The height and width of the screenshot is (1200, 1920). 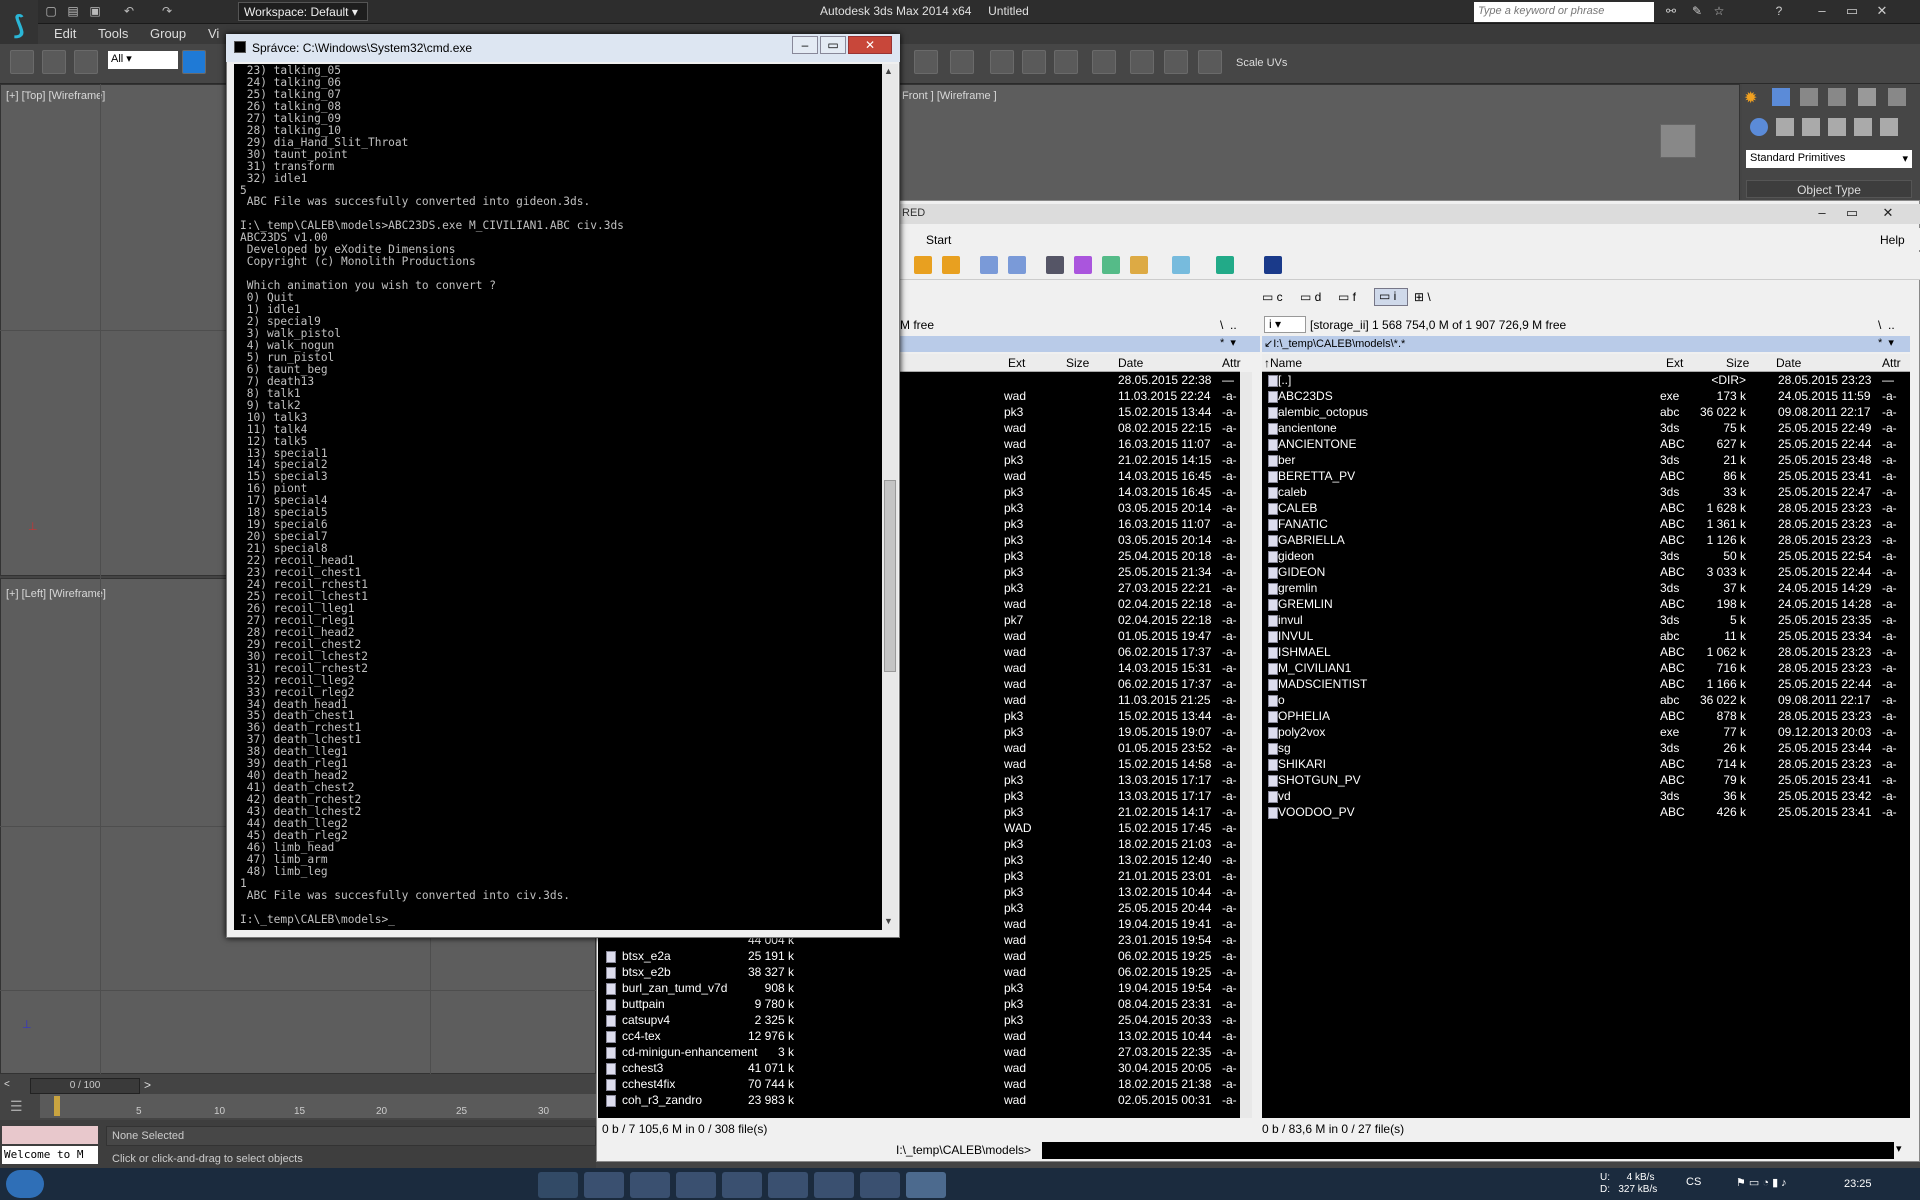 I want to click on file-row: VOODOO_PV ABC 426 k 25.05.2015 23:41 -a-, so click(x=1586, y=813).